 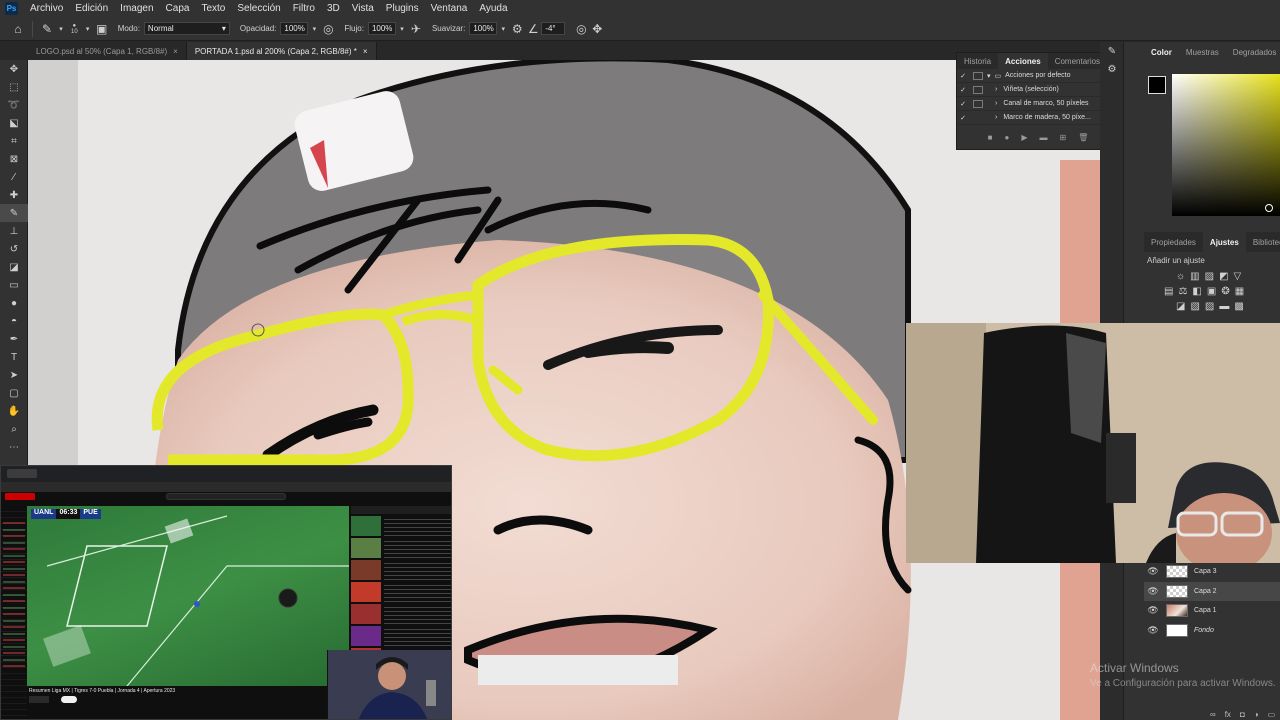 What do you see at coordinates (493, 8) in the screenshot?
I see `menu-ayuda: Ayuda` at bounding box center [493, 8].